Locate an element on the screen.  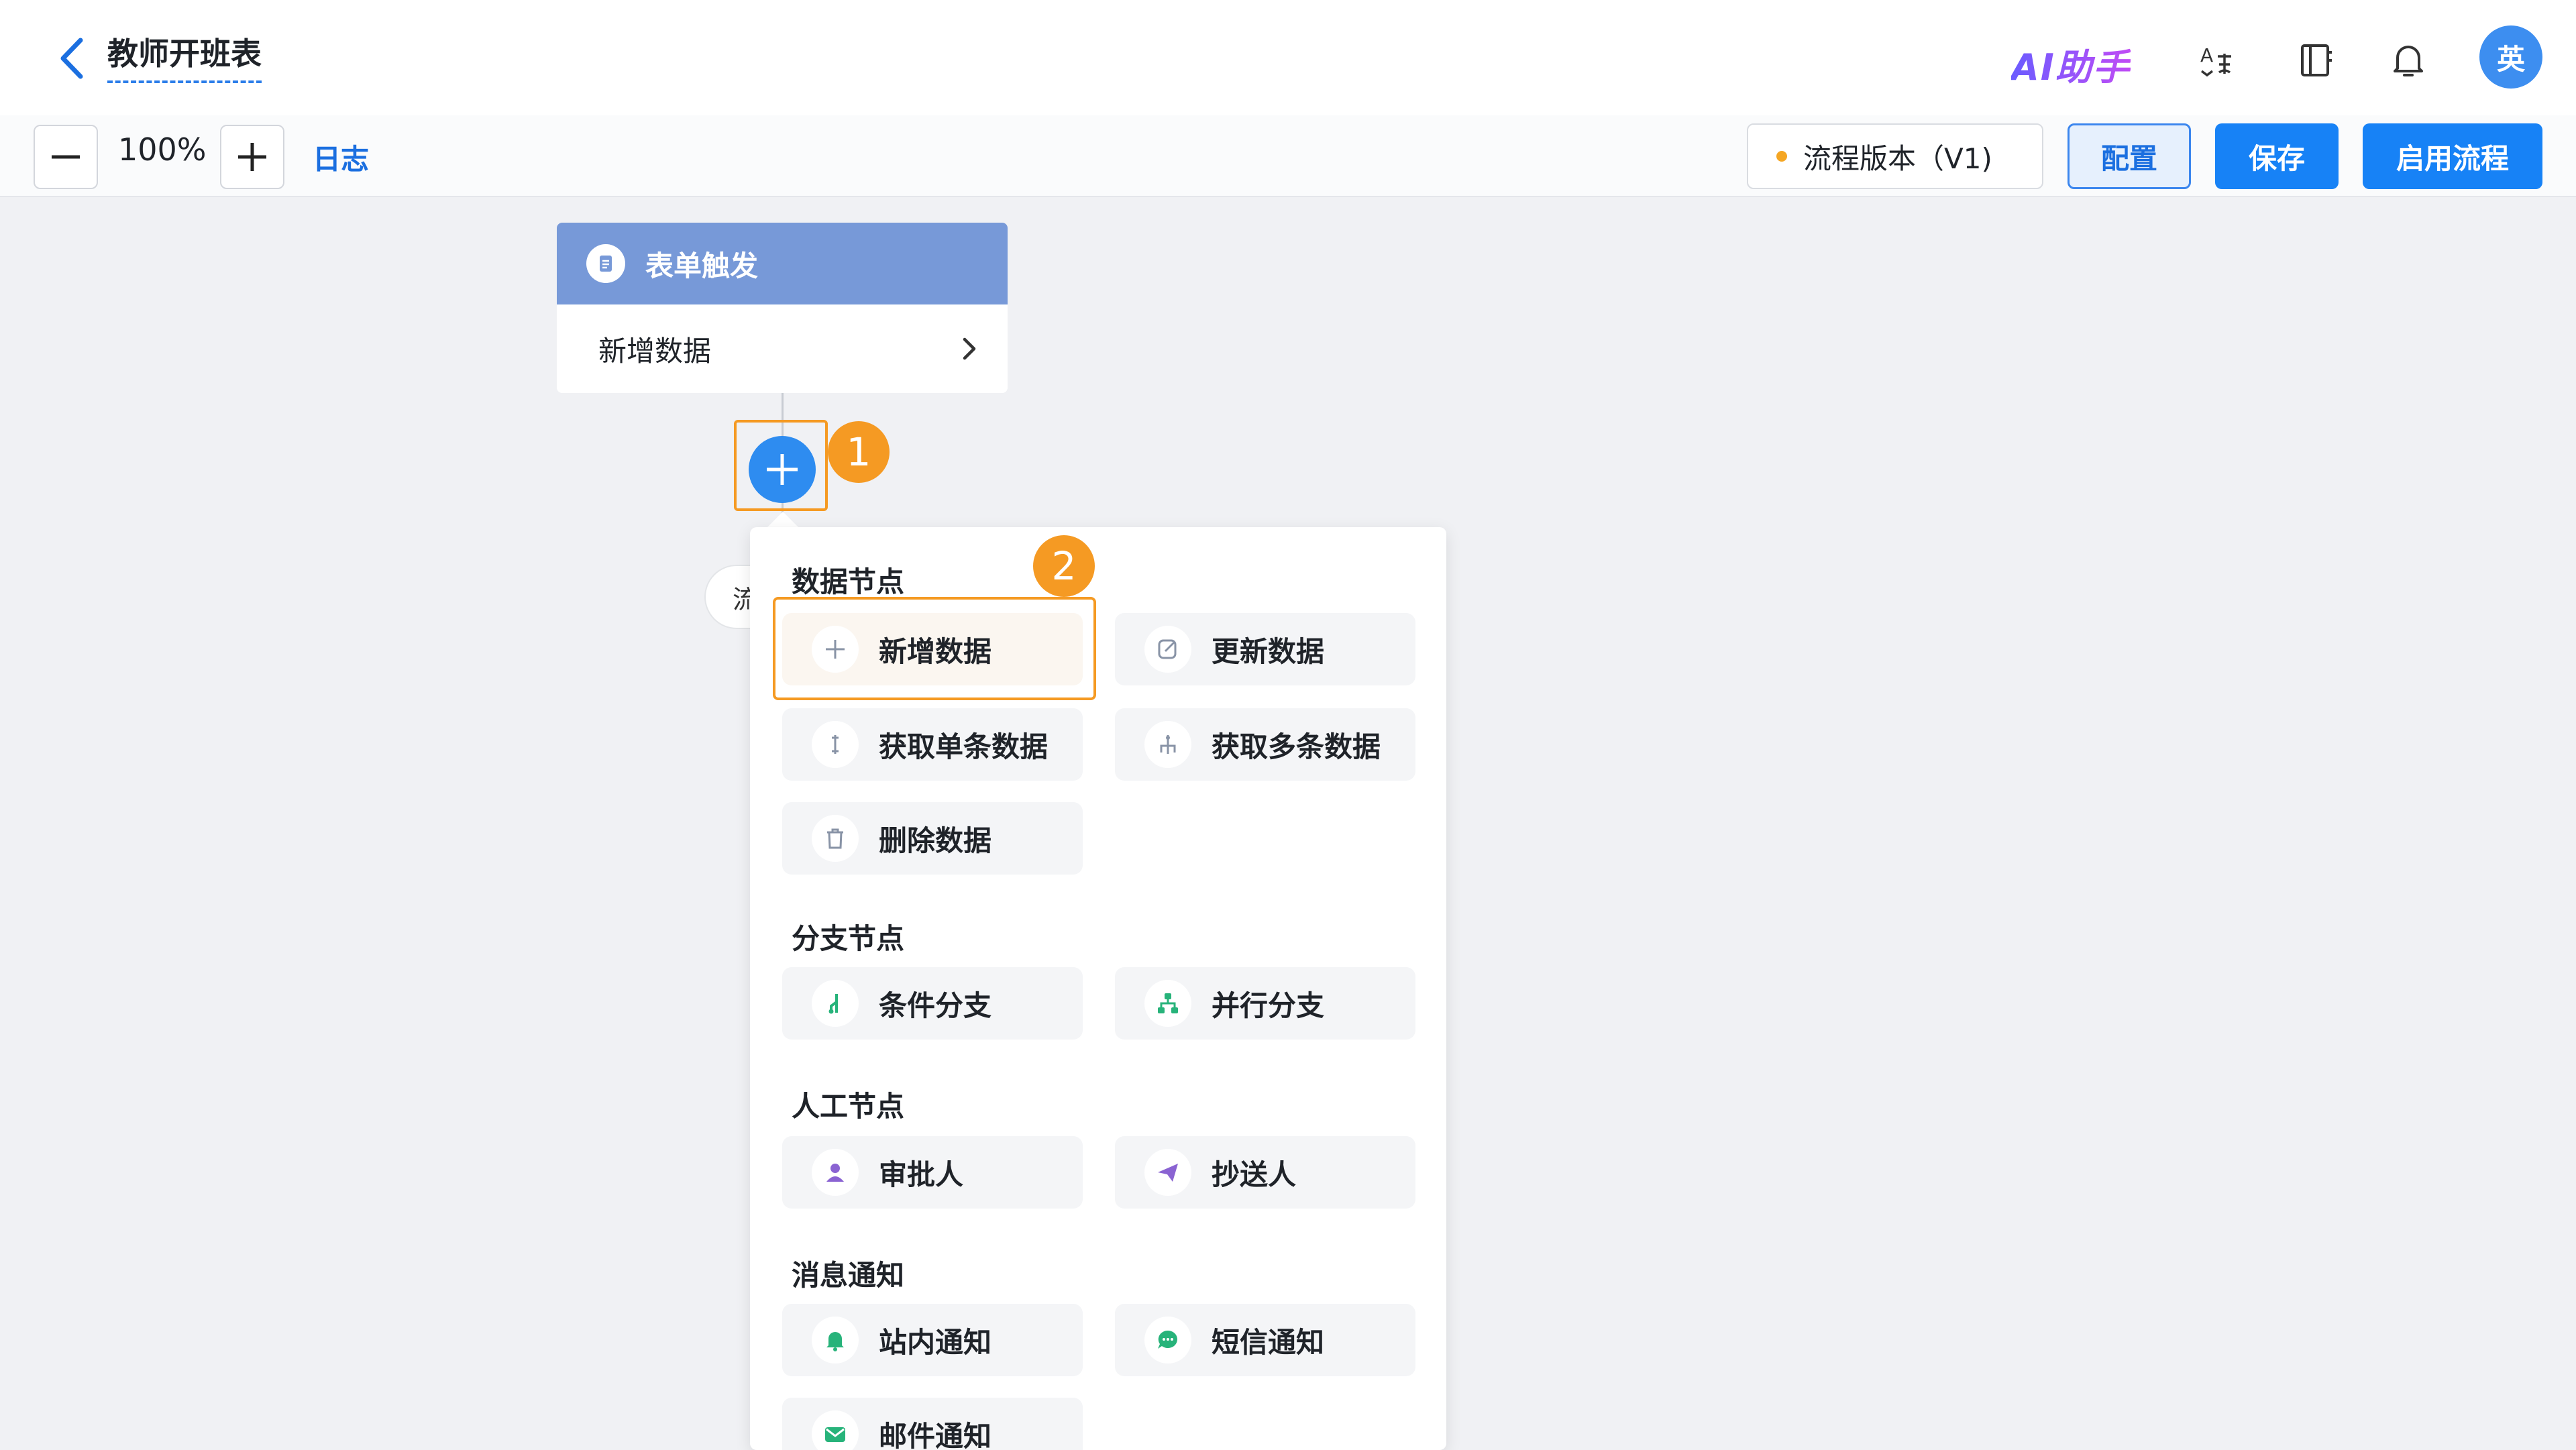
zoom-out-button is located at coordinates (66, 157).